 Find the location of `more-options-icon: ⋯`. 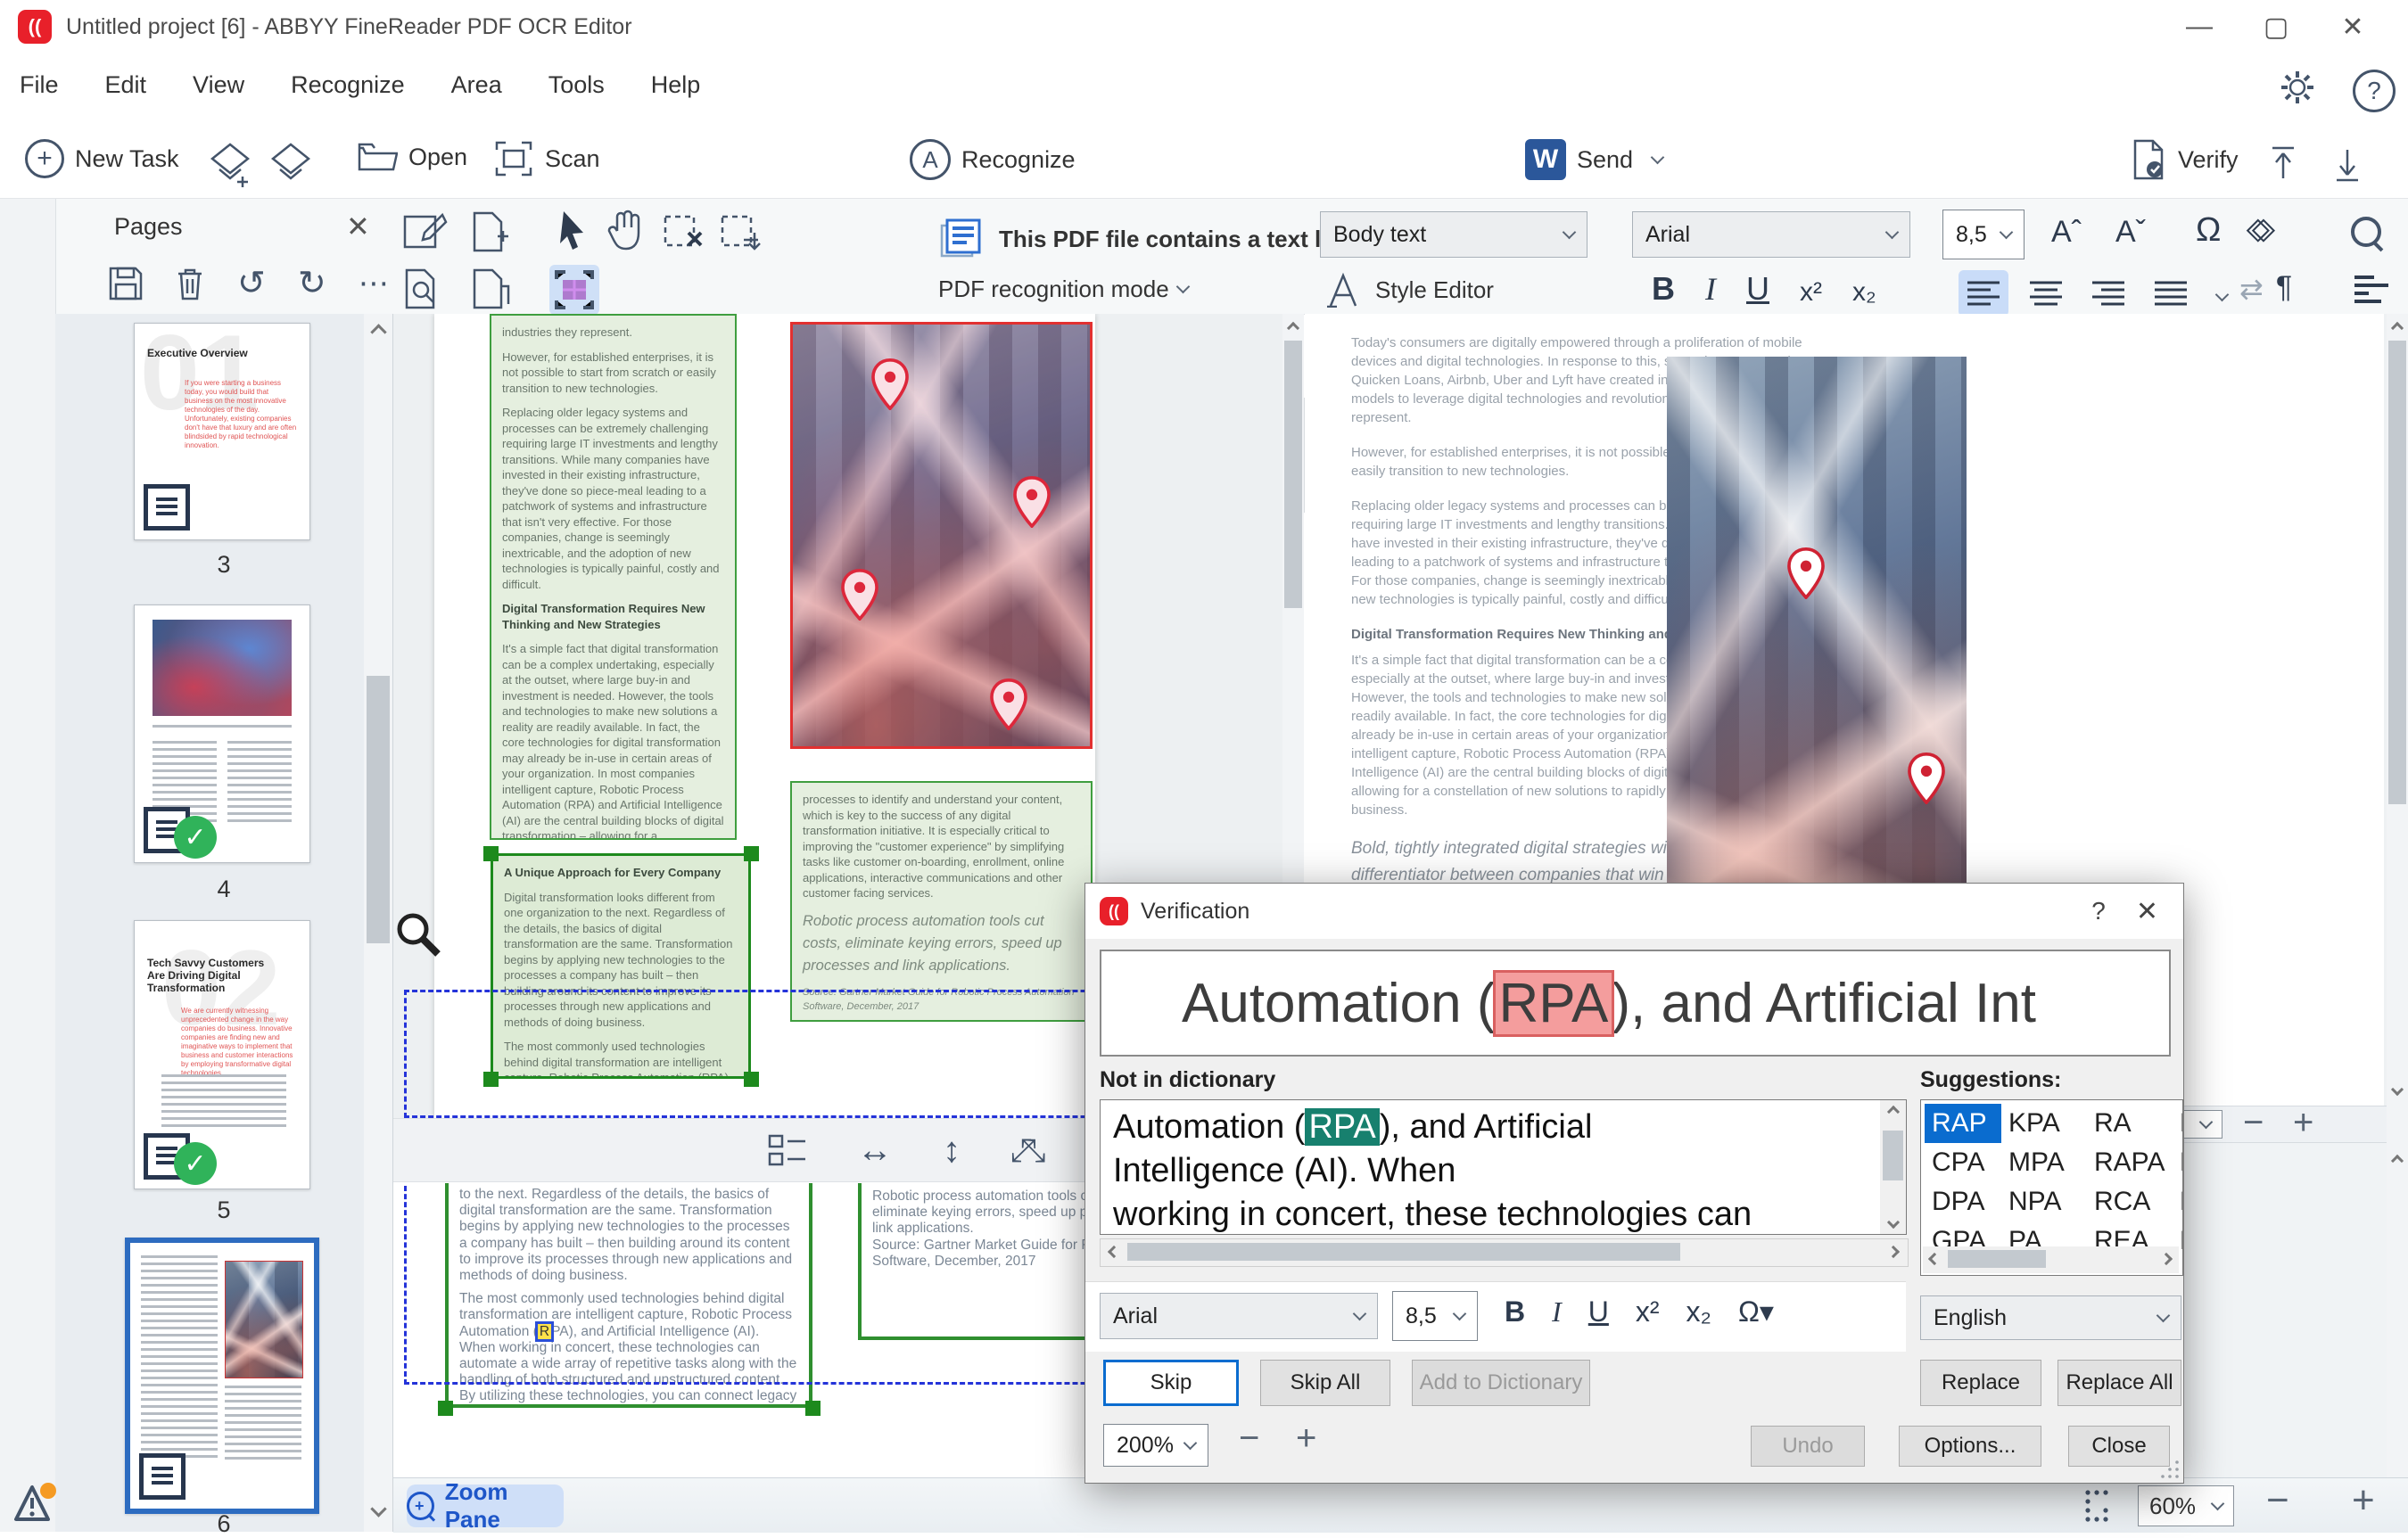

more-options-icon: ⋯ is located at coordinates (375, 284).